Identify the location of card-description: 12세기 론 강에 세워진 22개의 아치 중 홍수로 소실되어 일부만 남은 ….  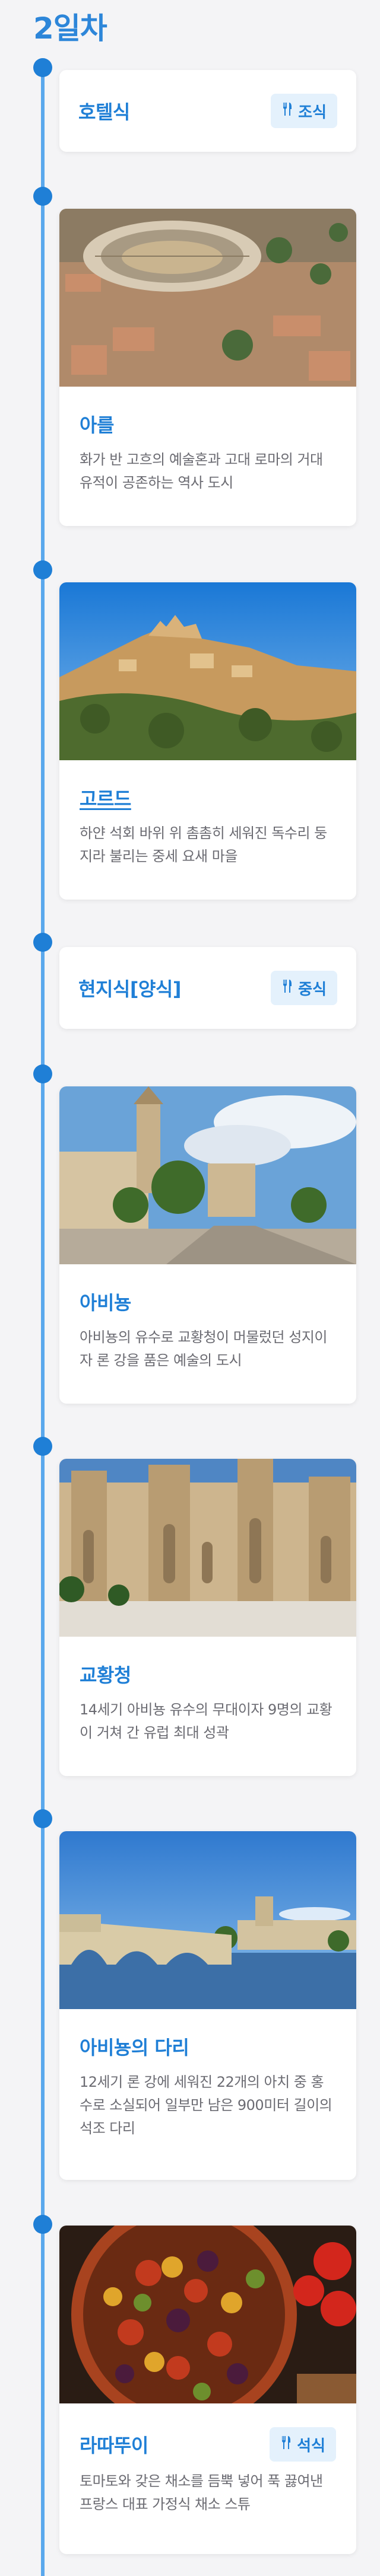
(206, 2105).